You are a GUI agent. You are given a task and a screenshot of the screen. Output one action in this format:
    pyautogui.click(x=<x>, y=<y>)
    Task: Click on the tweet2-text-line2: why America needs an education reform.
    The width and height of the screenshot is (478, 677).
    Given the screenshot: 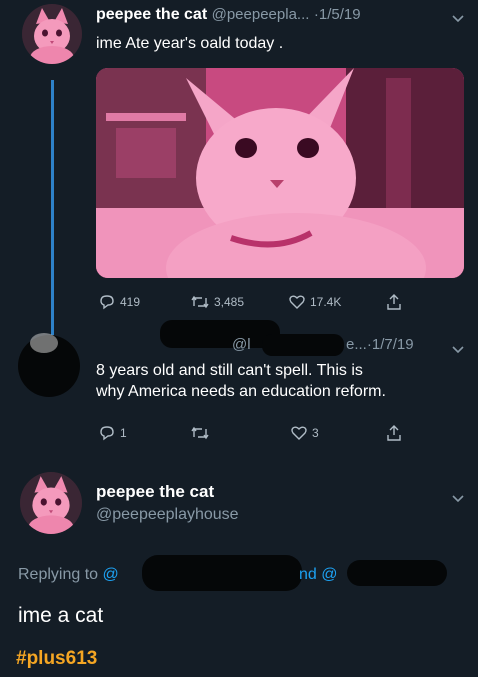 What is the action you would take?
    pyautogui.click(x=241, y=391)
    